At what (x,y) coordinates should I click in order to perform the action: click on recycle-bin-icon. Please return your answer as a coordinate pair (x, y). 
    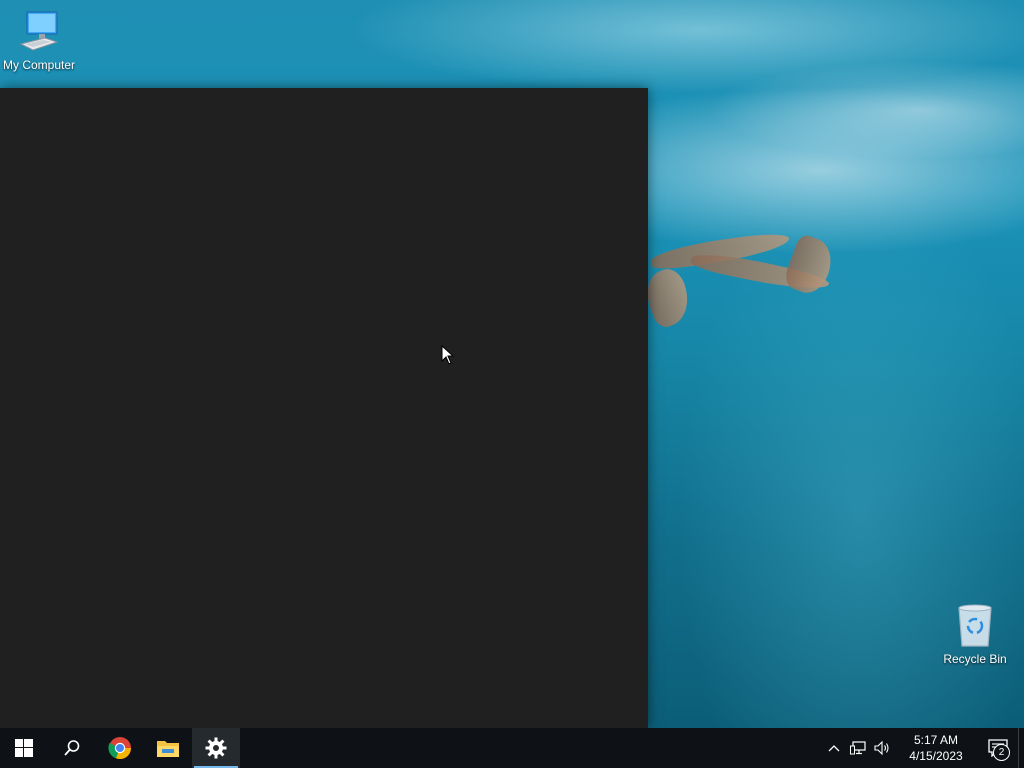
    Looking at the image, I should click on (975, 625).